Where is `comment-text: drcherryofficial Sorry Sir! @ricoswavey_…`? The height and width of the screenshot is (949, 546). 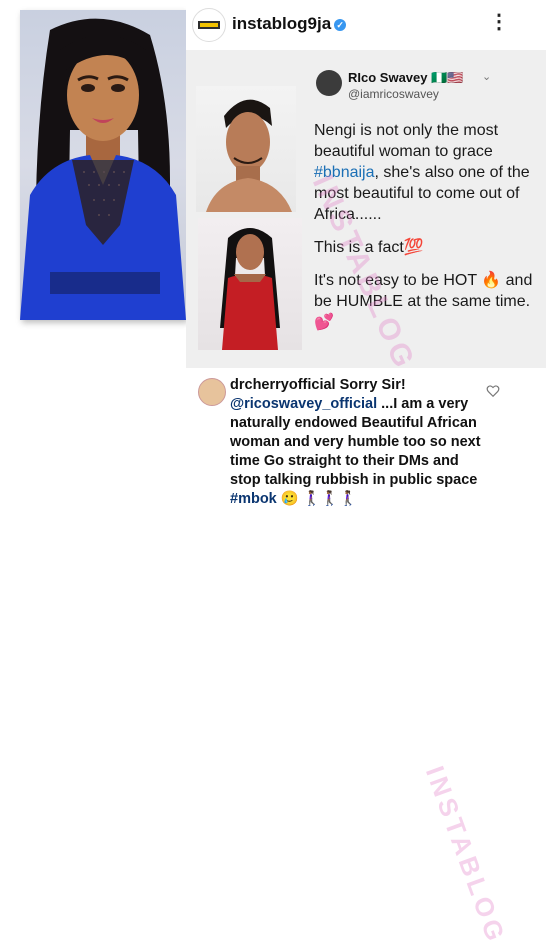 comment-text: drcherryofficial Sorry Sir! @ricoswavey_… is located at coordinates (357, 442).